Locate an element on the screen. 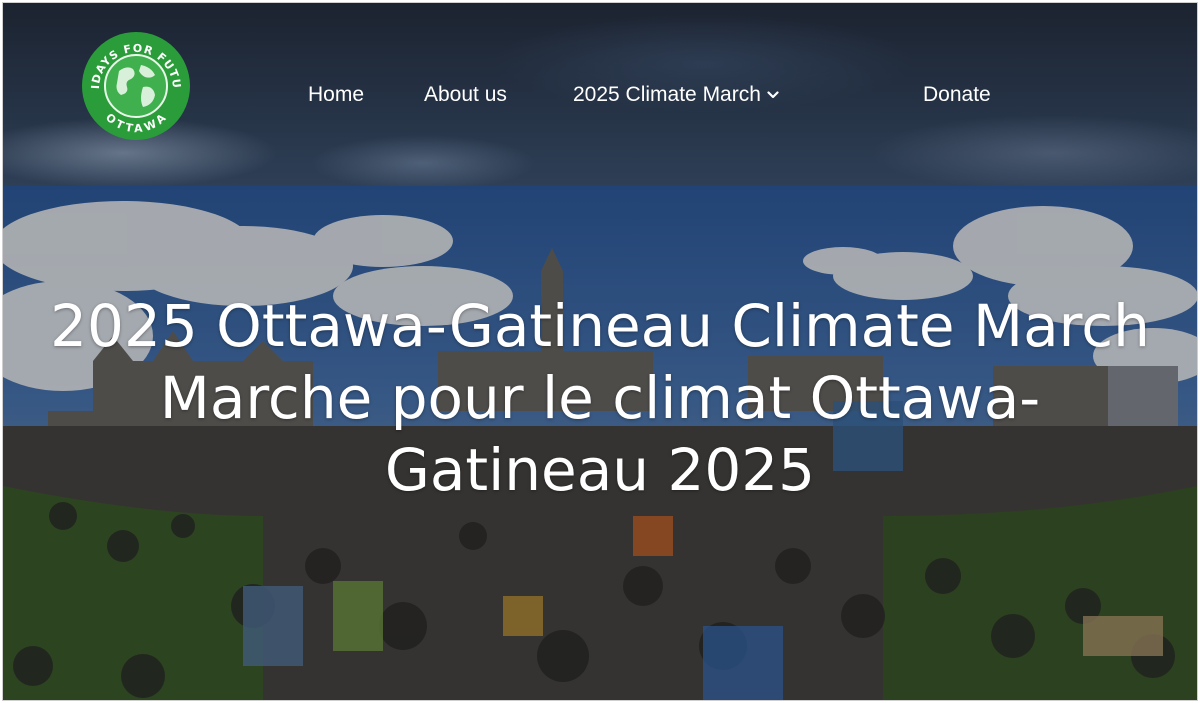 This screenshot has height=703, width=1200. nav-about-us: About us is located at coordinates (465, 95).